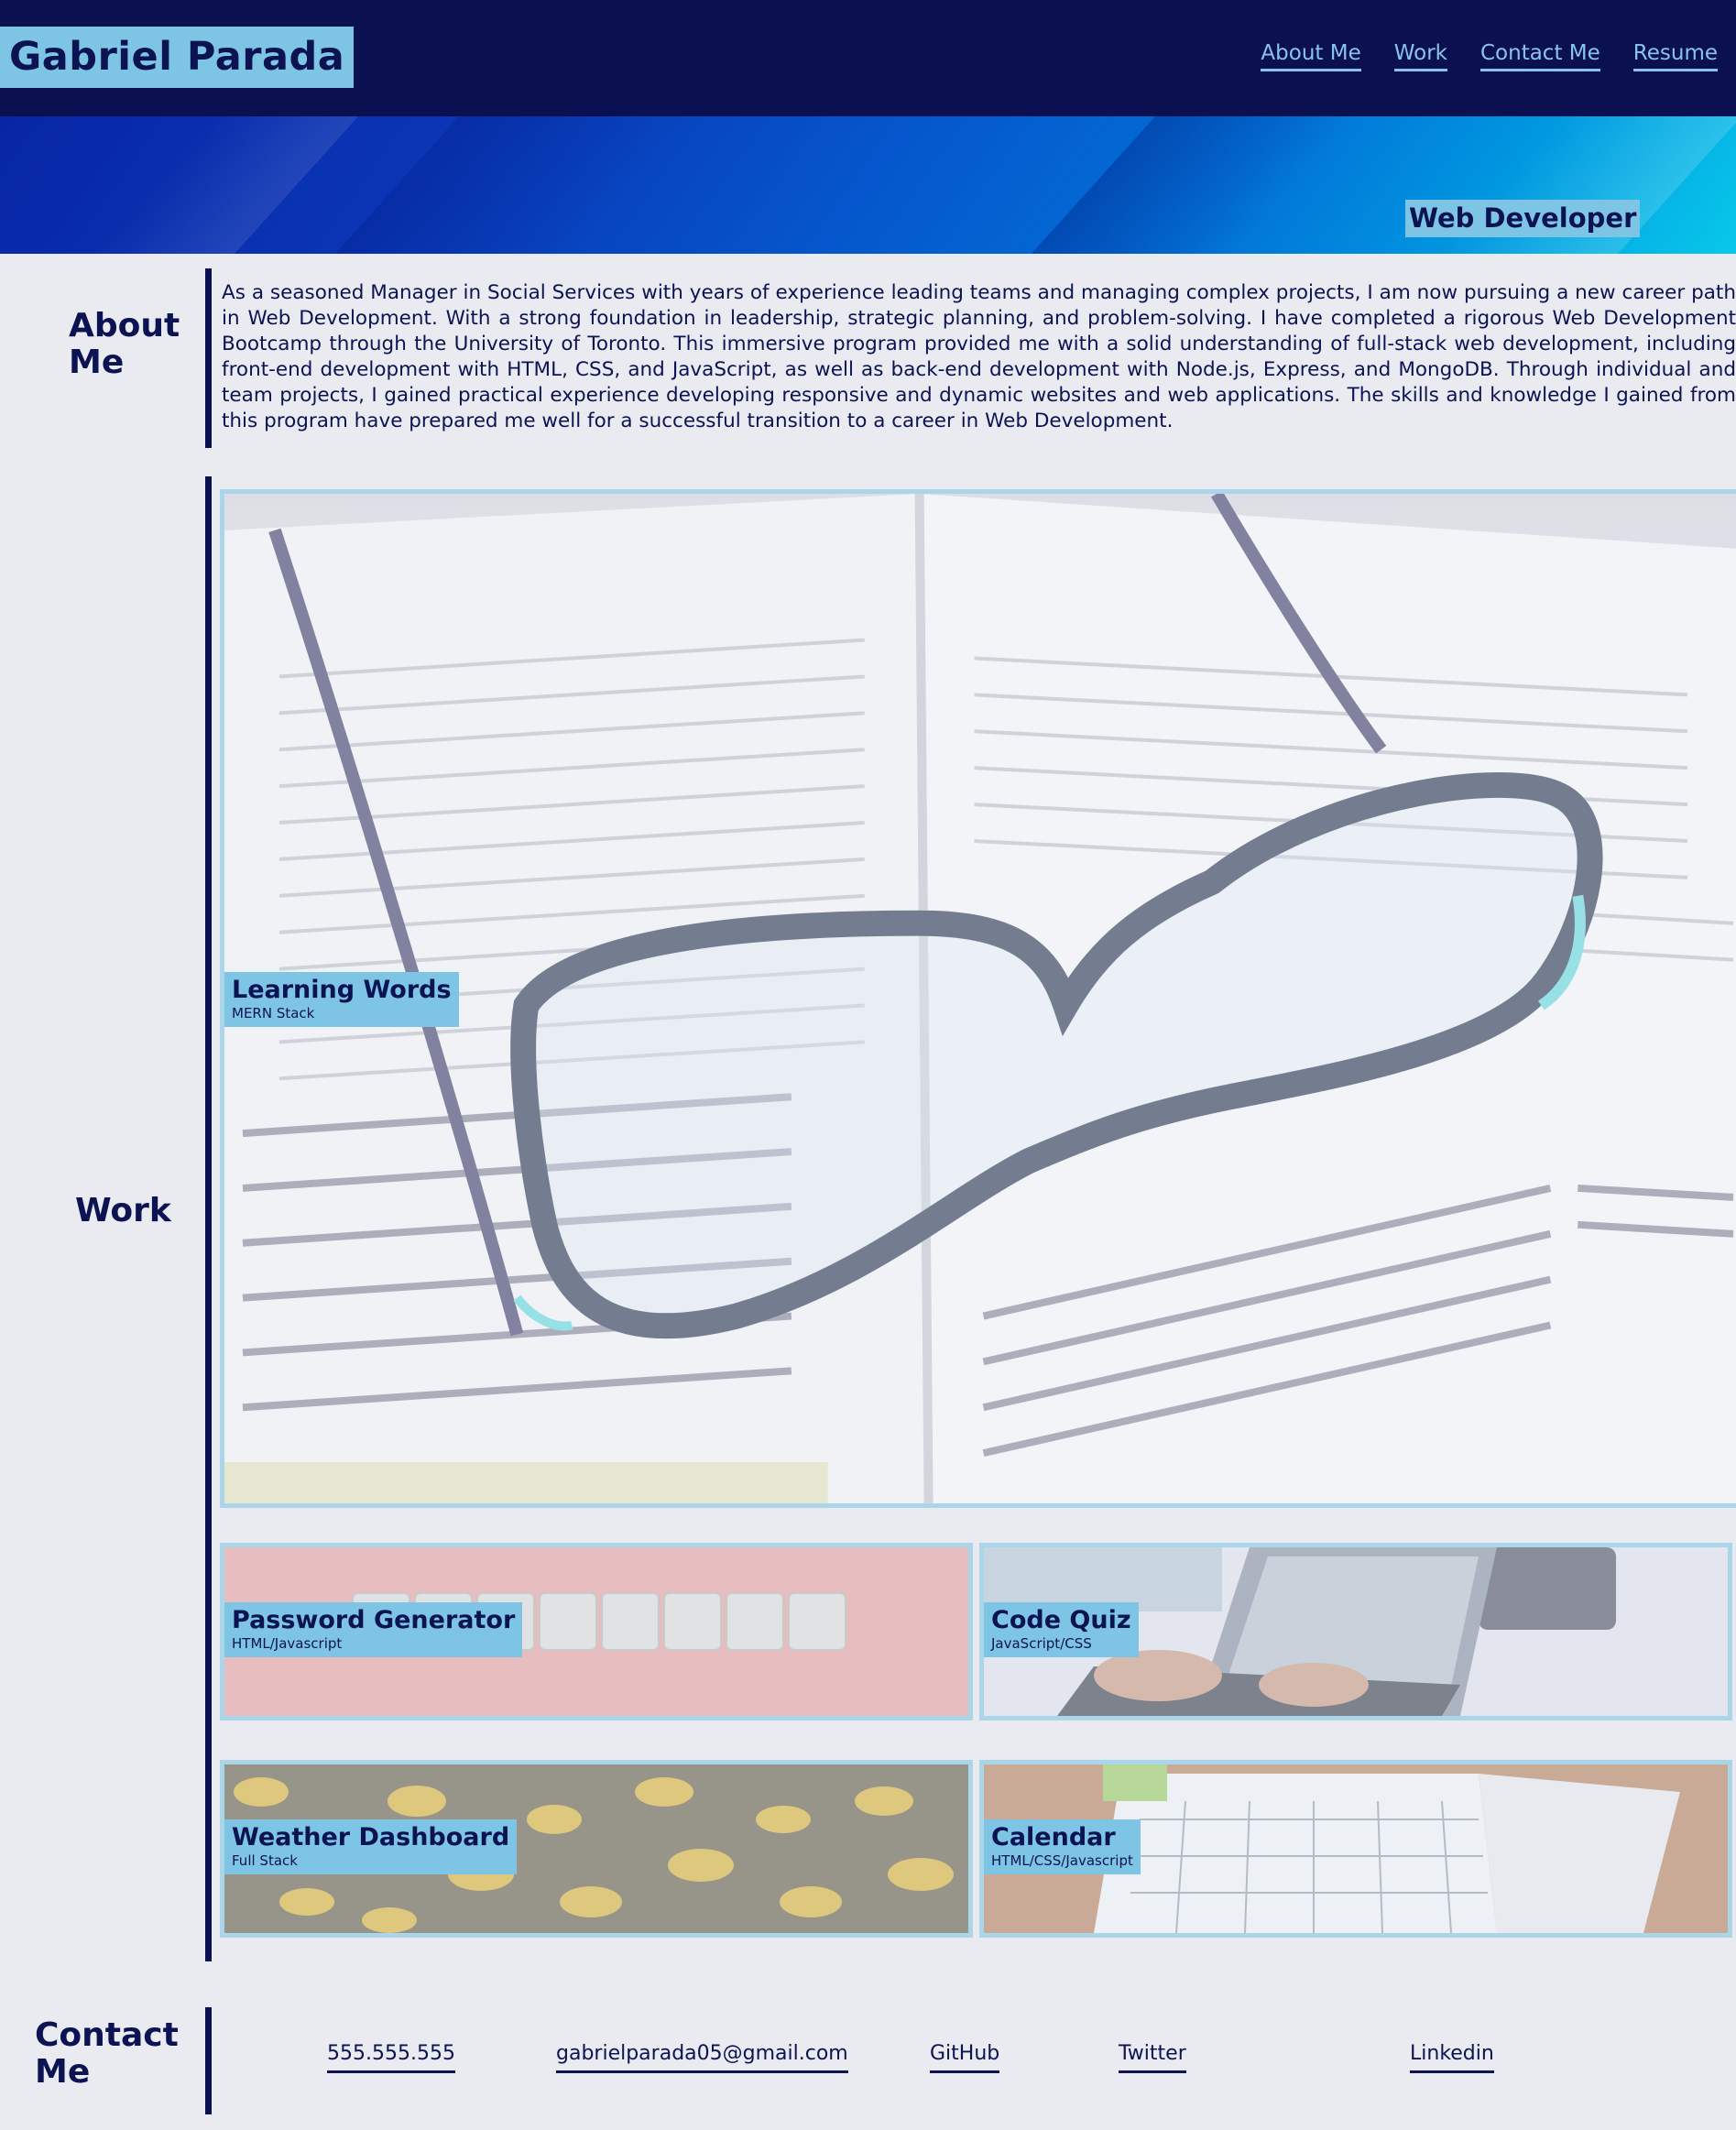 The image size is (1736, 2130). I want to click on project-card-weather-dashboard: Weather Dashboard Full Stack, so click(597, 1849).